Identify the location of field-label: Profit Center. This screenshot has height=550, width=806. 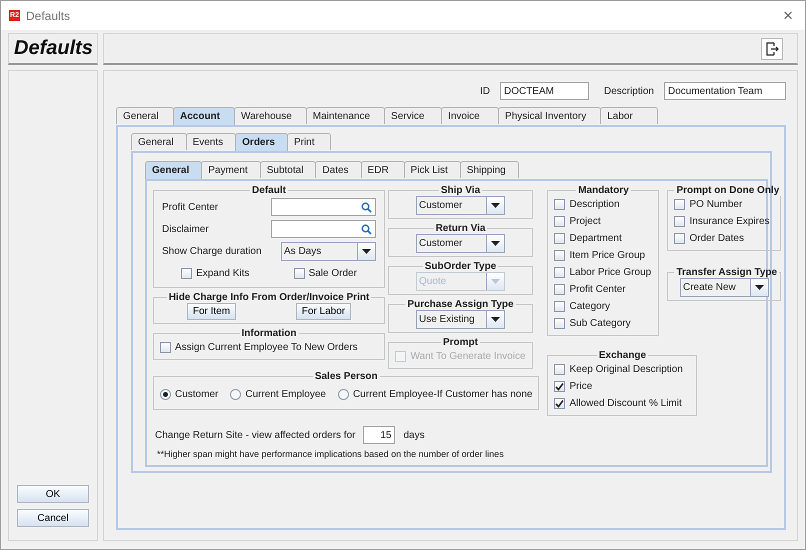
(190, 207).